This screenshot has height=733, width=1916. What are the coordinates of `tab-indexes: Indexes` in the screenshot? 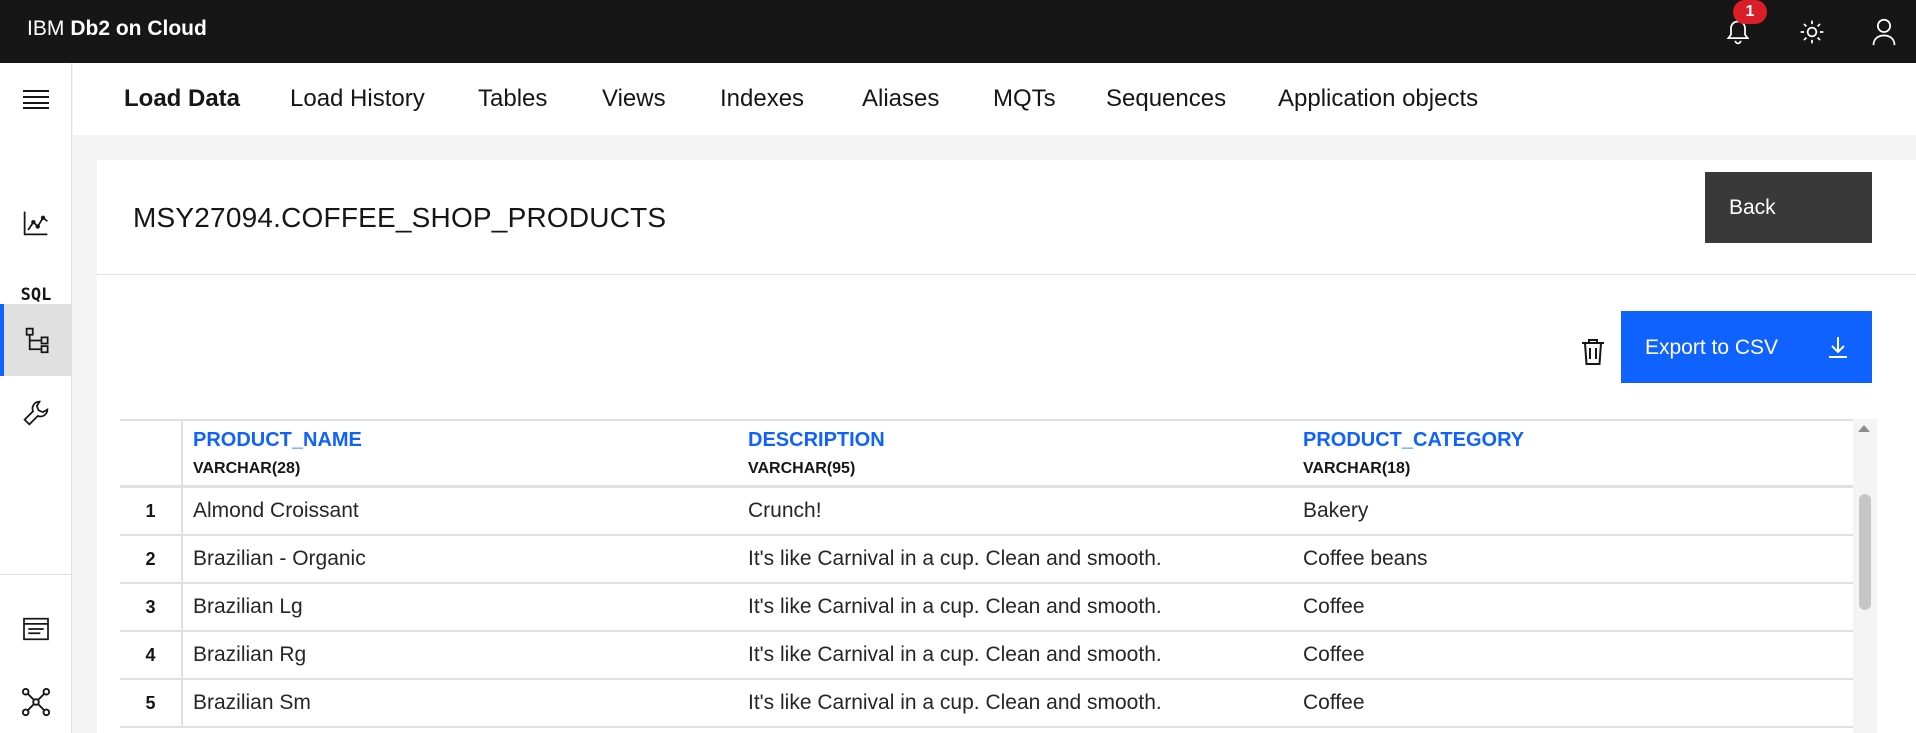 It's located at (762, 99).